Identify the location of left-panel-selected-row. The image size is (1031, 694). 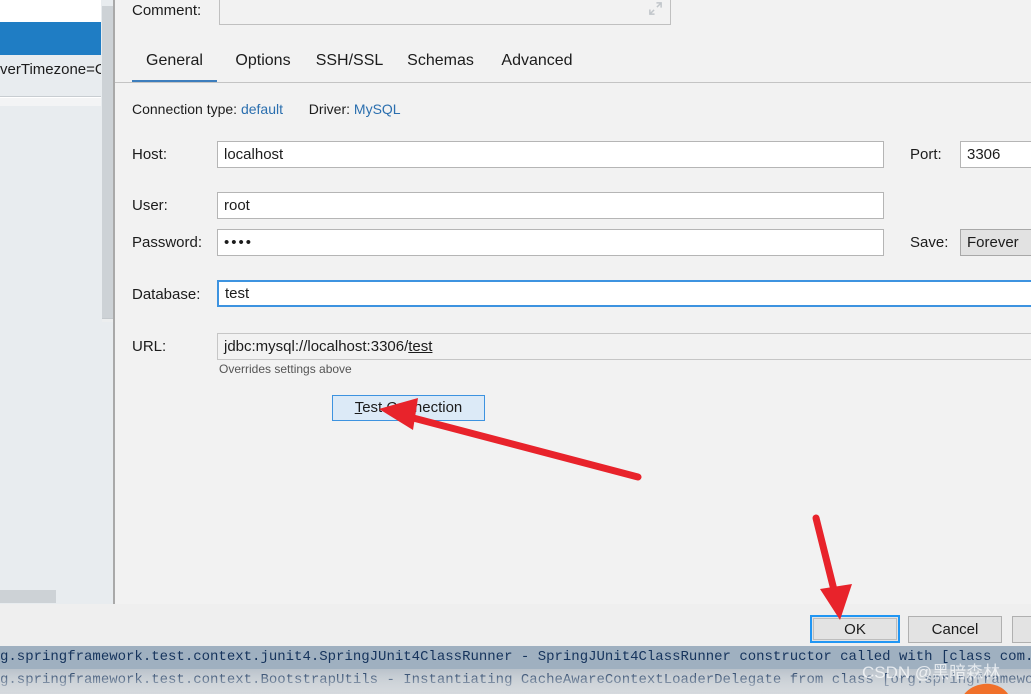
(50, 38).